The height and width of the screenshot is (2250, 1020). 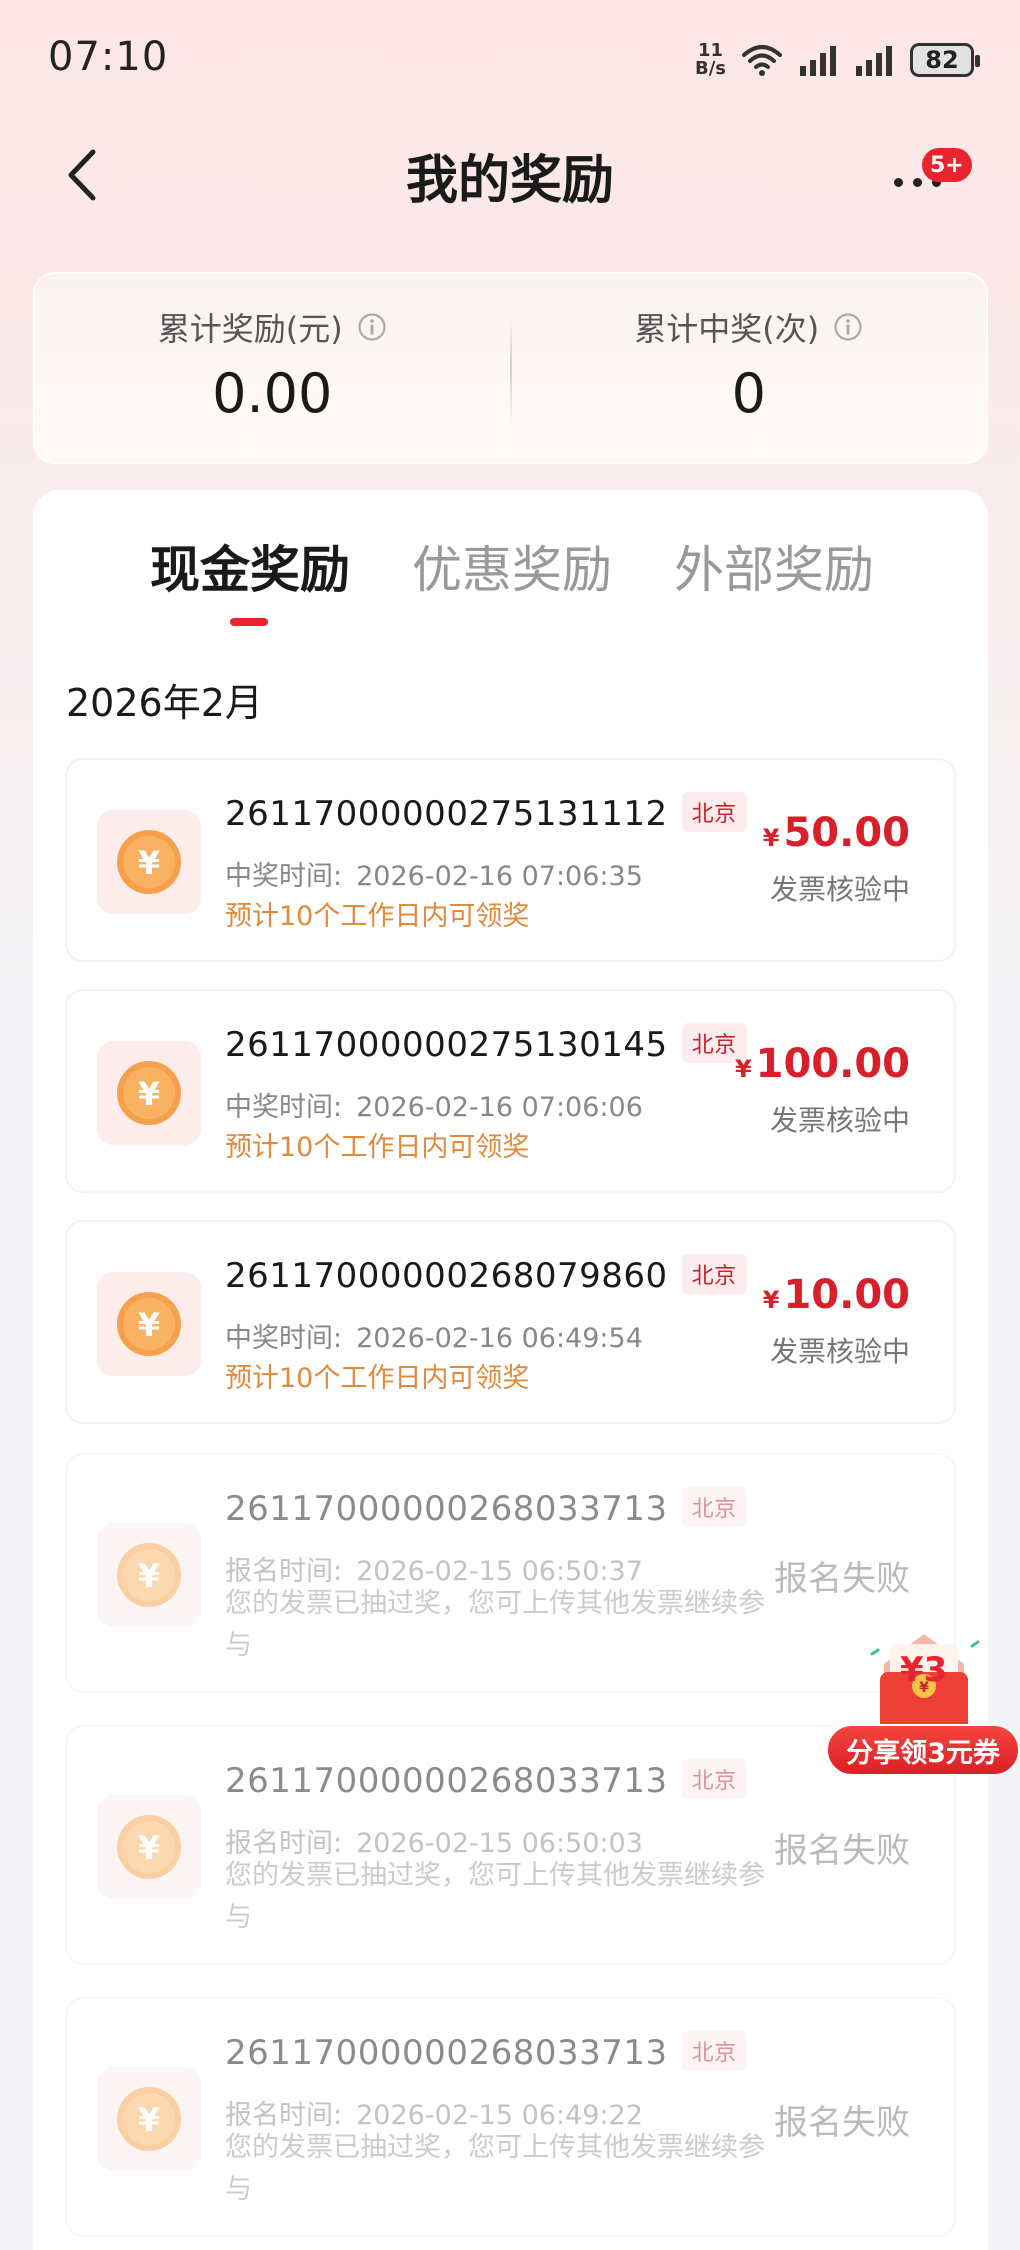 I want to click on battery-icon: 82, so click(x=945, y=60).